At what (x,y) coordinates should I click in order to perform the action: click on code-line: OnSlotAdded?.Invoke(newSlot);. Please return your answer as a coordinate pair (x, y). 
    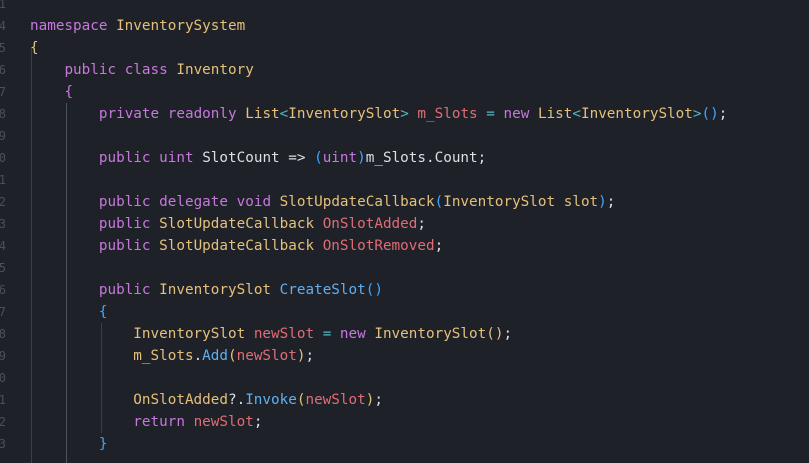
    Looking at the image, I should click on (206, 400).